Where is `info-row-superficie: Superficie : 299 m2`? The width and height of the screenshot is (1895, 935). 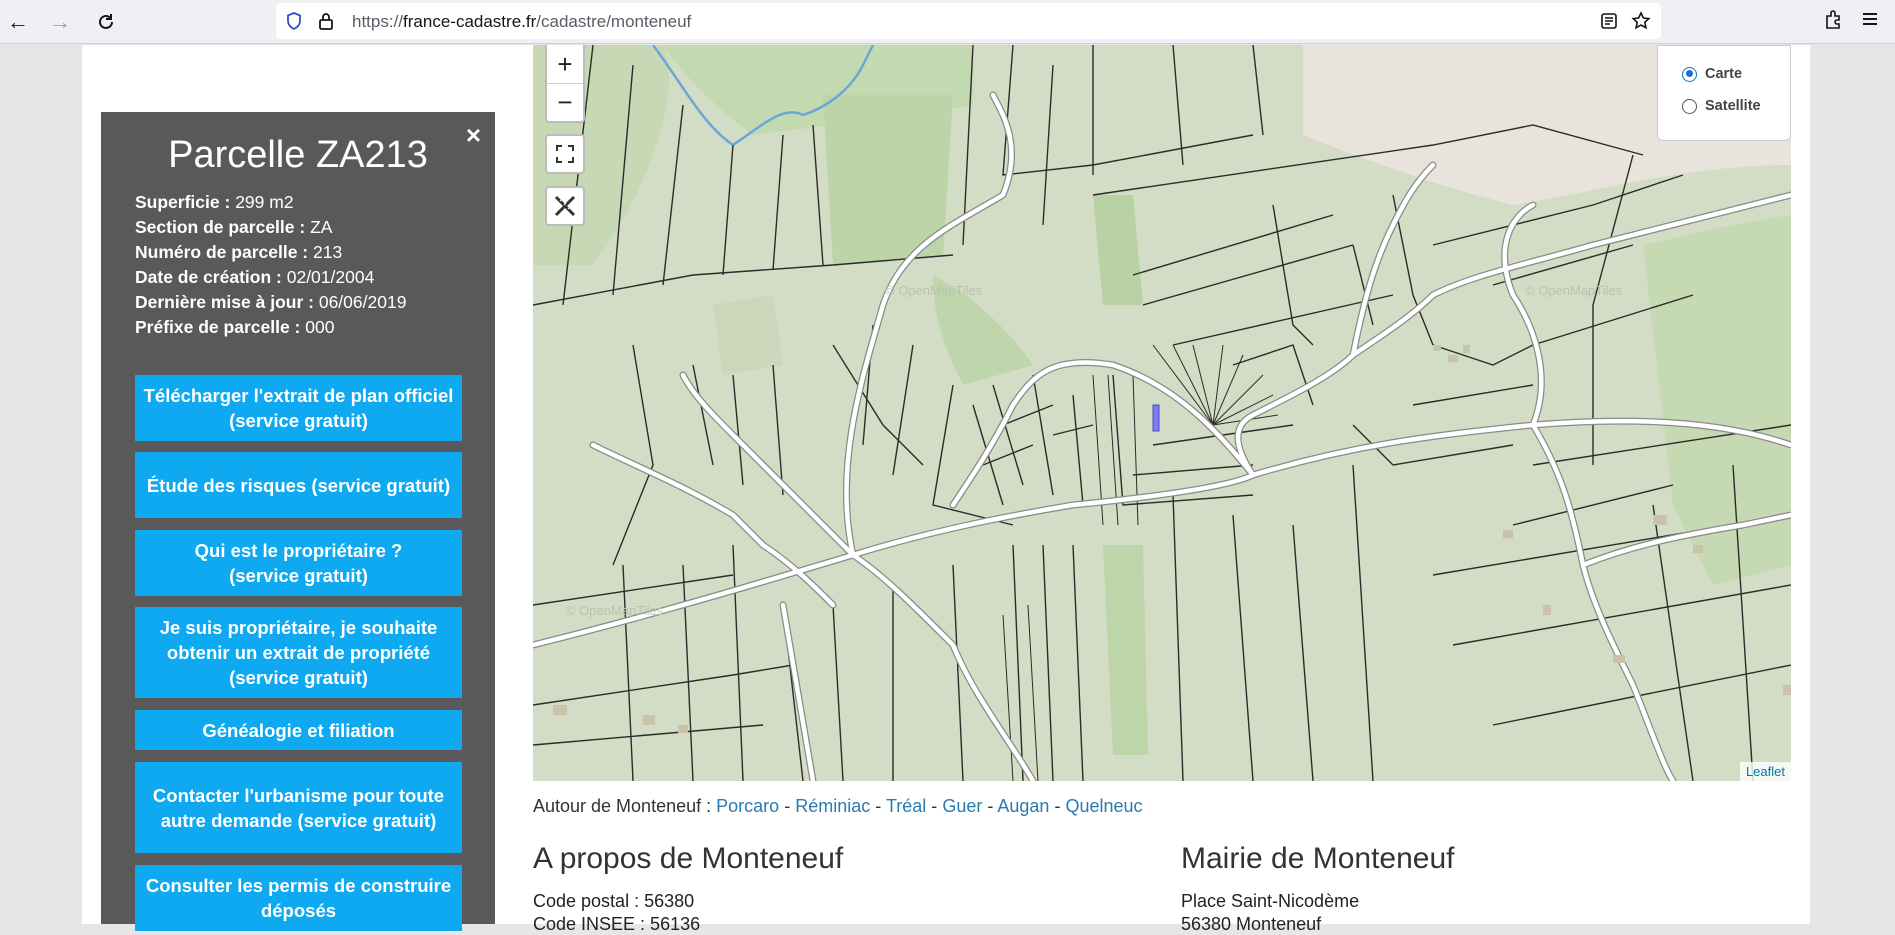
info-row-superficie: Superficie : 299 m2 is located at coordinates (214, 202).